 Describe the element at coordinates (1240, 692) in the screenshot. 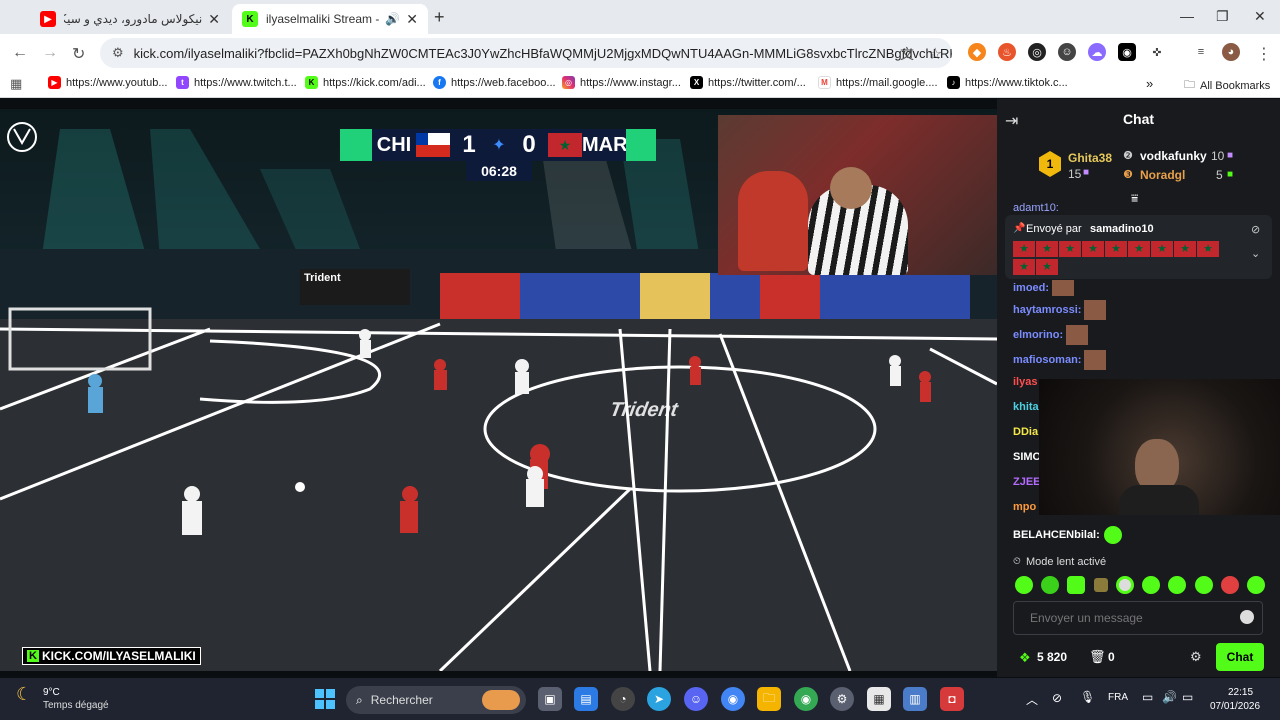

I see `clock-time: 22:15` at that location.